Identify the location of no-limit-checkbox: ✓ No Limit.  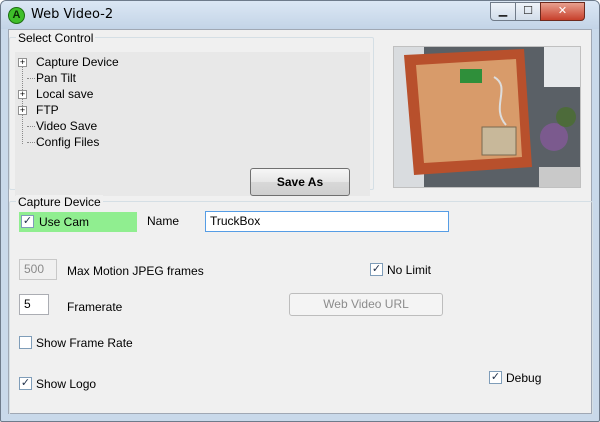
(415, 270).